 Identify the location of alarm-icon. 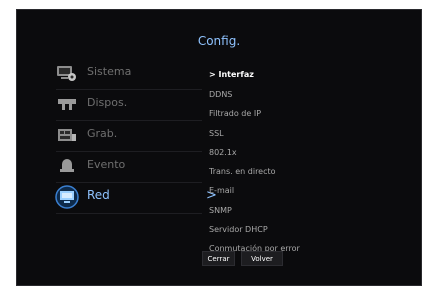
(67, 166).